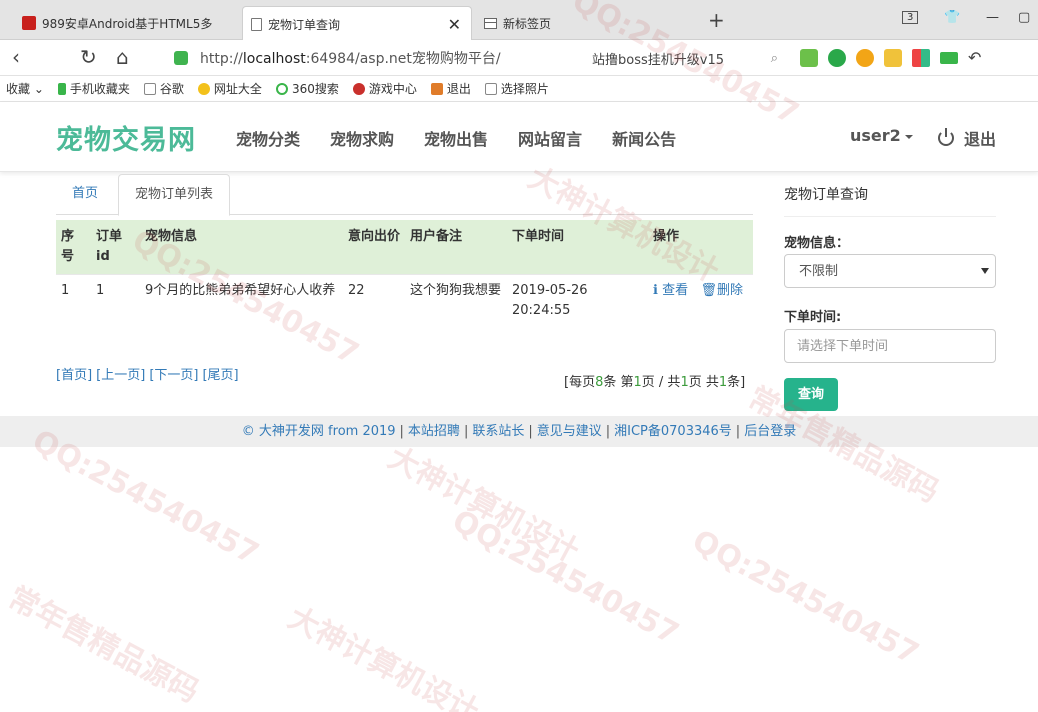 This screenshot has width=1038, height=712. What do you see at coordinates (809, 58) in the screenshot?
I see `scissors-icon` at bounding box center [809, 58].